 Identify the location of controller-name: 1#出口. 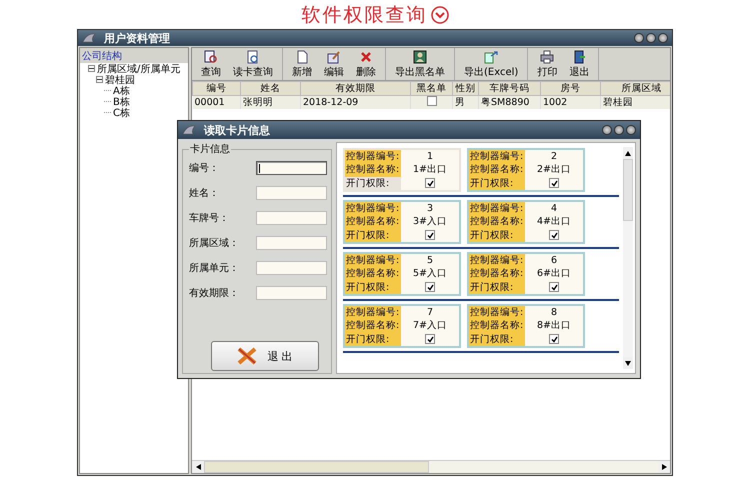
(430, 170).